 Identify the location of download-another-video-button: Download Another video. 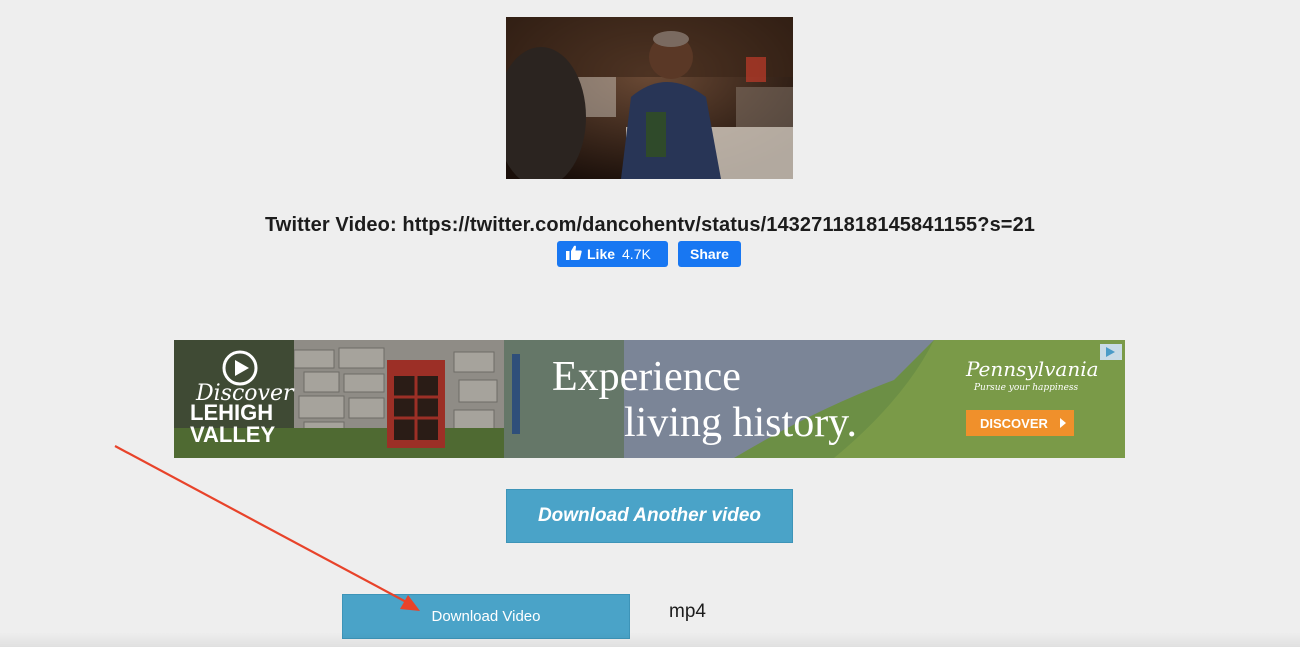
(649, 516).